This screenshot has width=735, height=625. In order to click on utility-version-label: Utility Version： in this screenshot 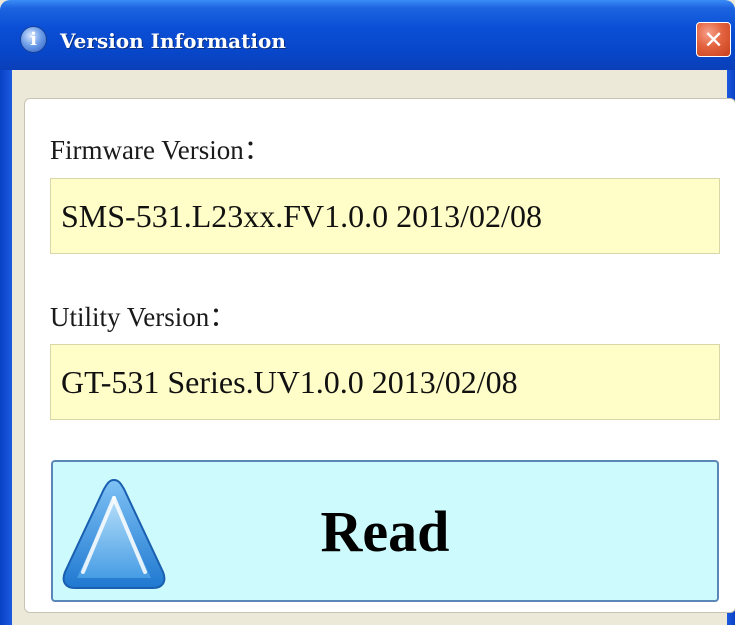, I will do `click(143, 317)`.